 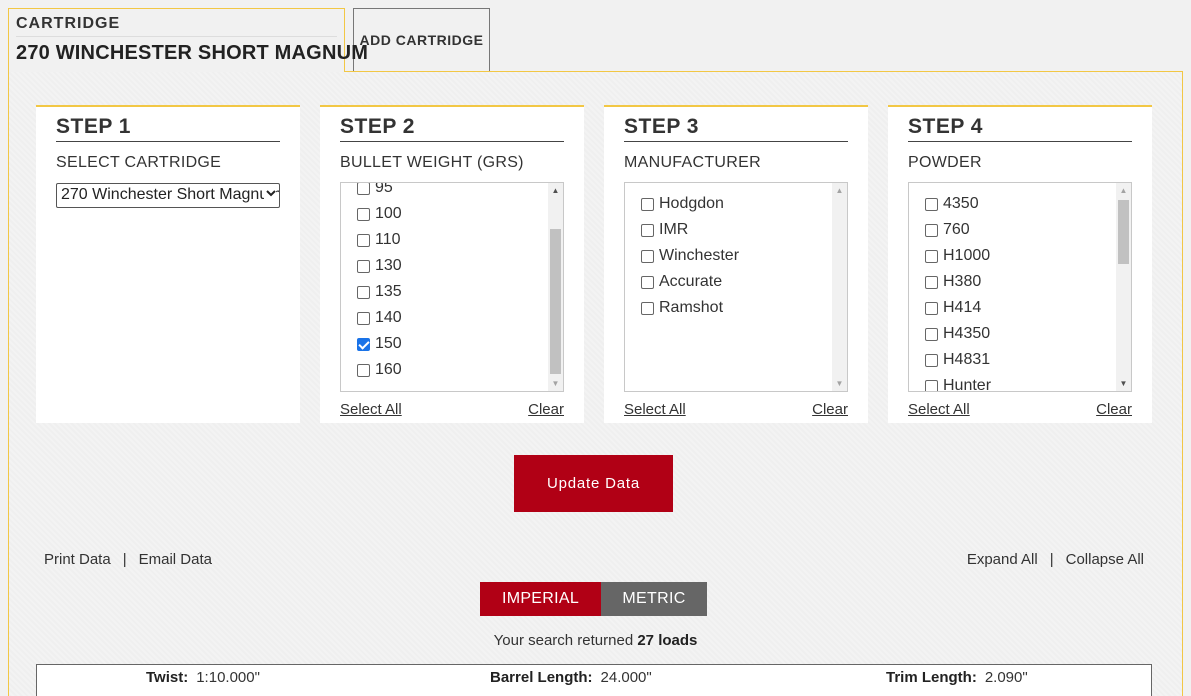 What do you see at coordinates (1019, 282) in the screenshot?
I see `powder-option: H380` at bounding box center [1019, 282].